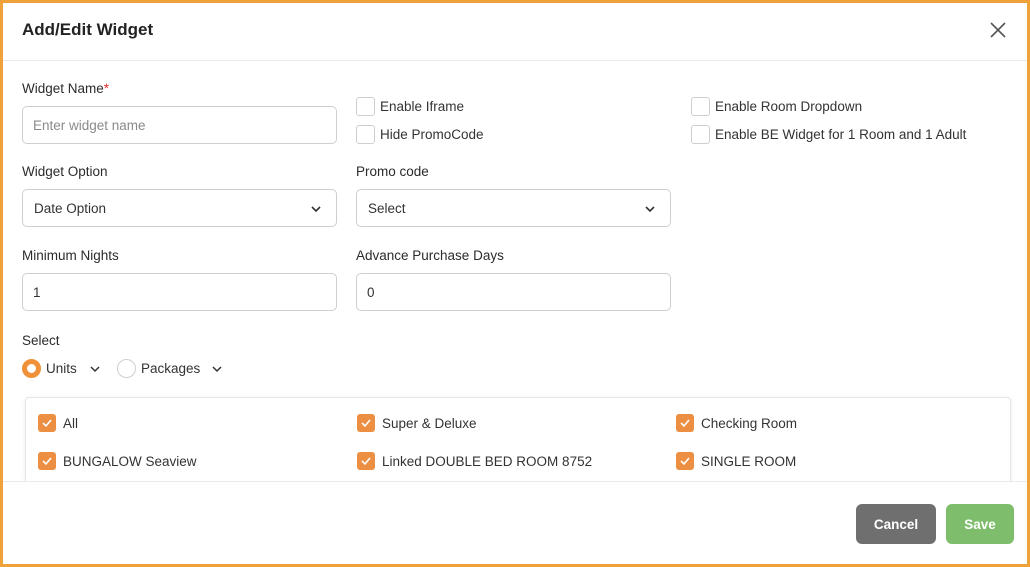 The image size is (1030, 567). What do you see at coordinates (179, 125) in the screenshot?
I see `widget-name-input` at bounding box center [179, 125].